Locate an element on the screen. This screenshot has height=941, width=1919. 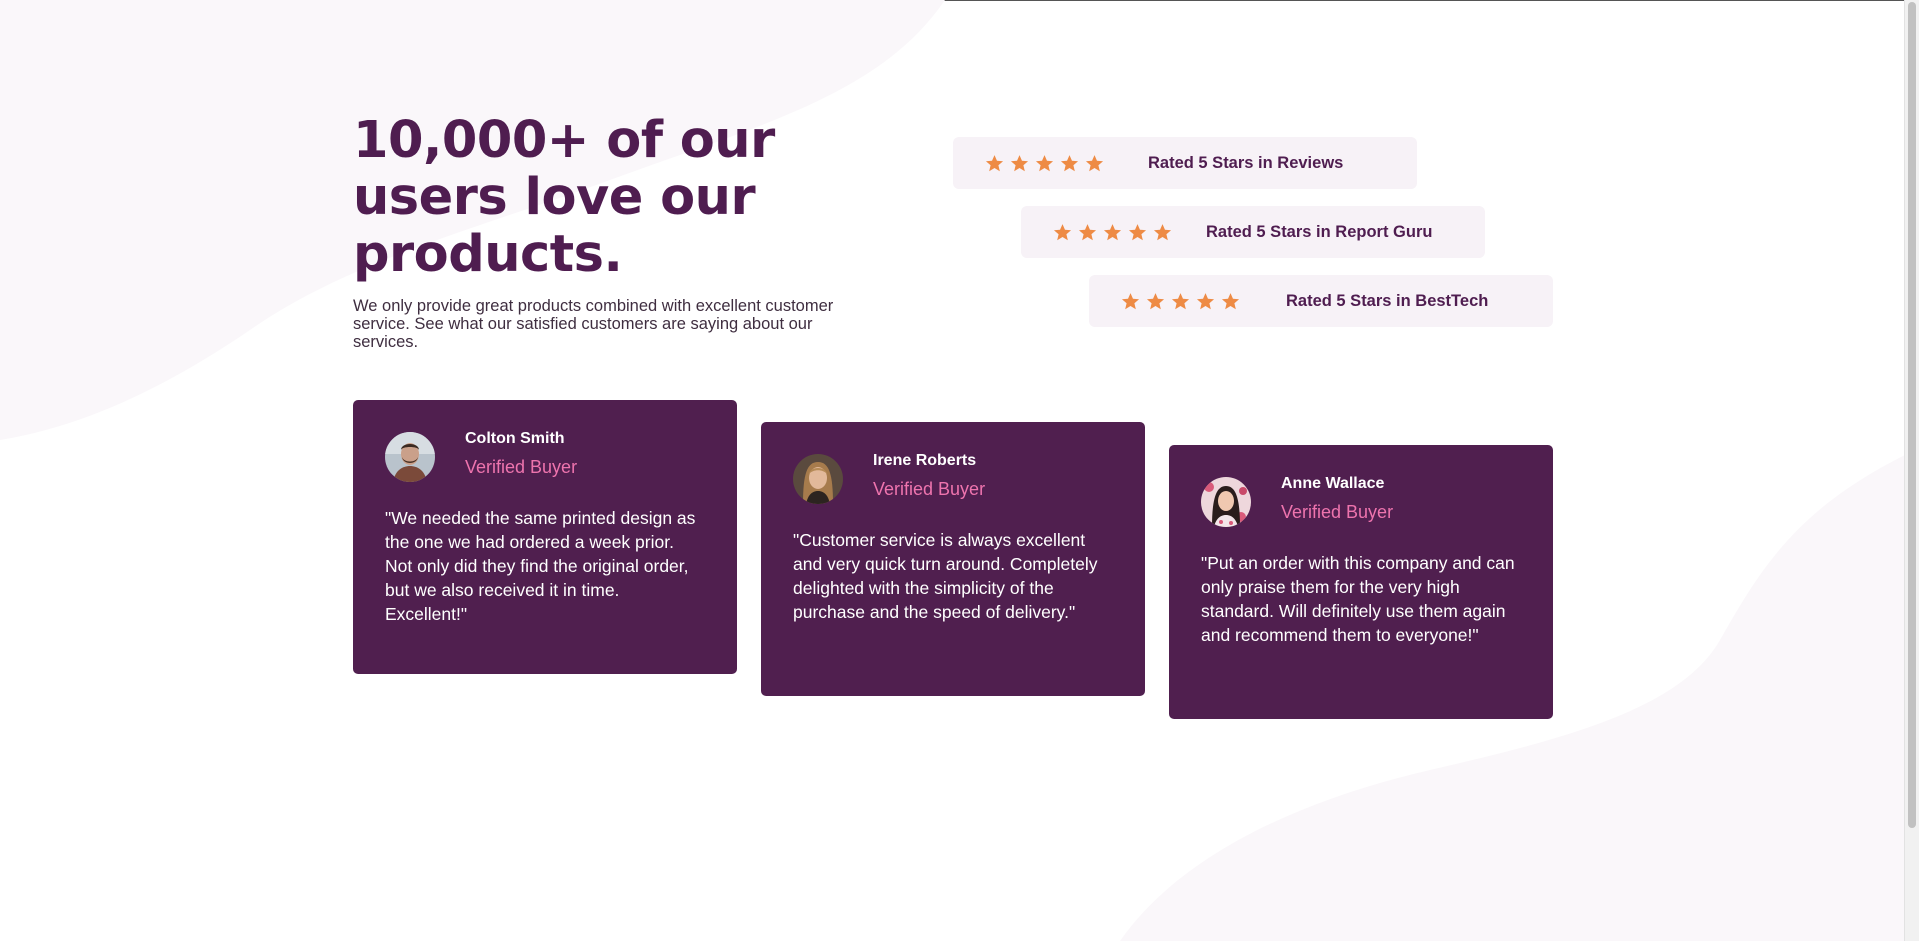
rating-row-besttech: Rated 5 Stars in BestTech is located at coordinates (1321, 301).